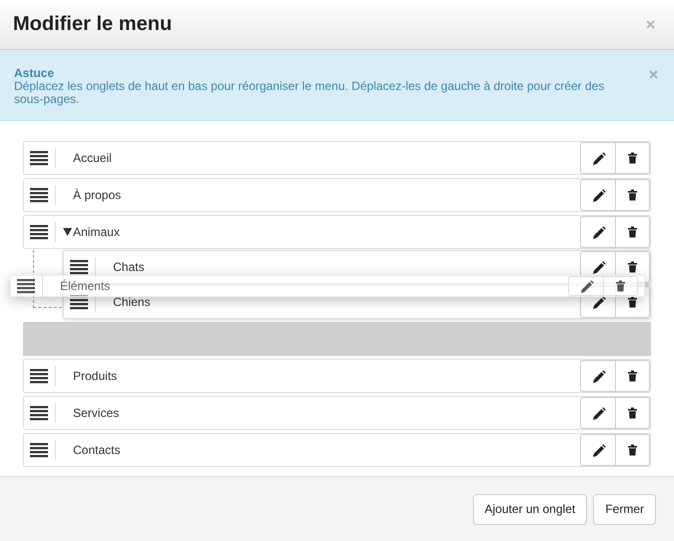 The width and height of the screenshot is (674, 541). Describe the element at coordinates (337, 232) in the screenshot. I see `menu-item-row: Animaux` at that location.